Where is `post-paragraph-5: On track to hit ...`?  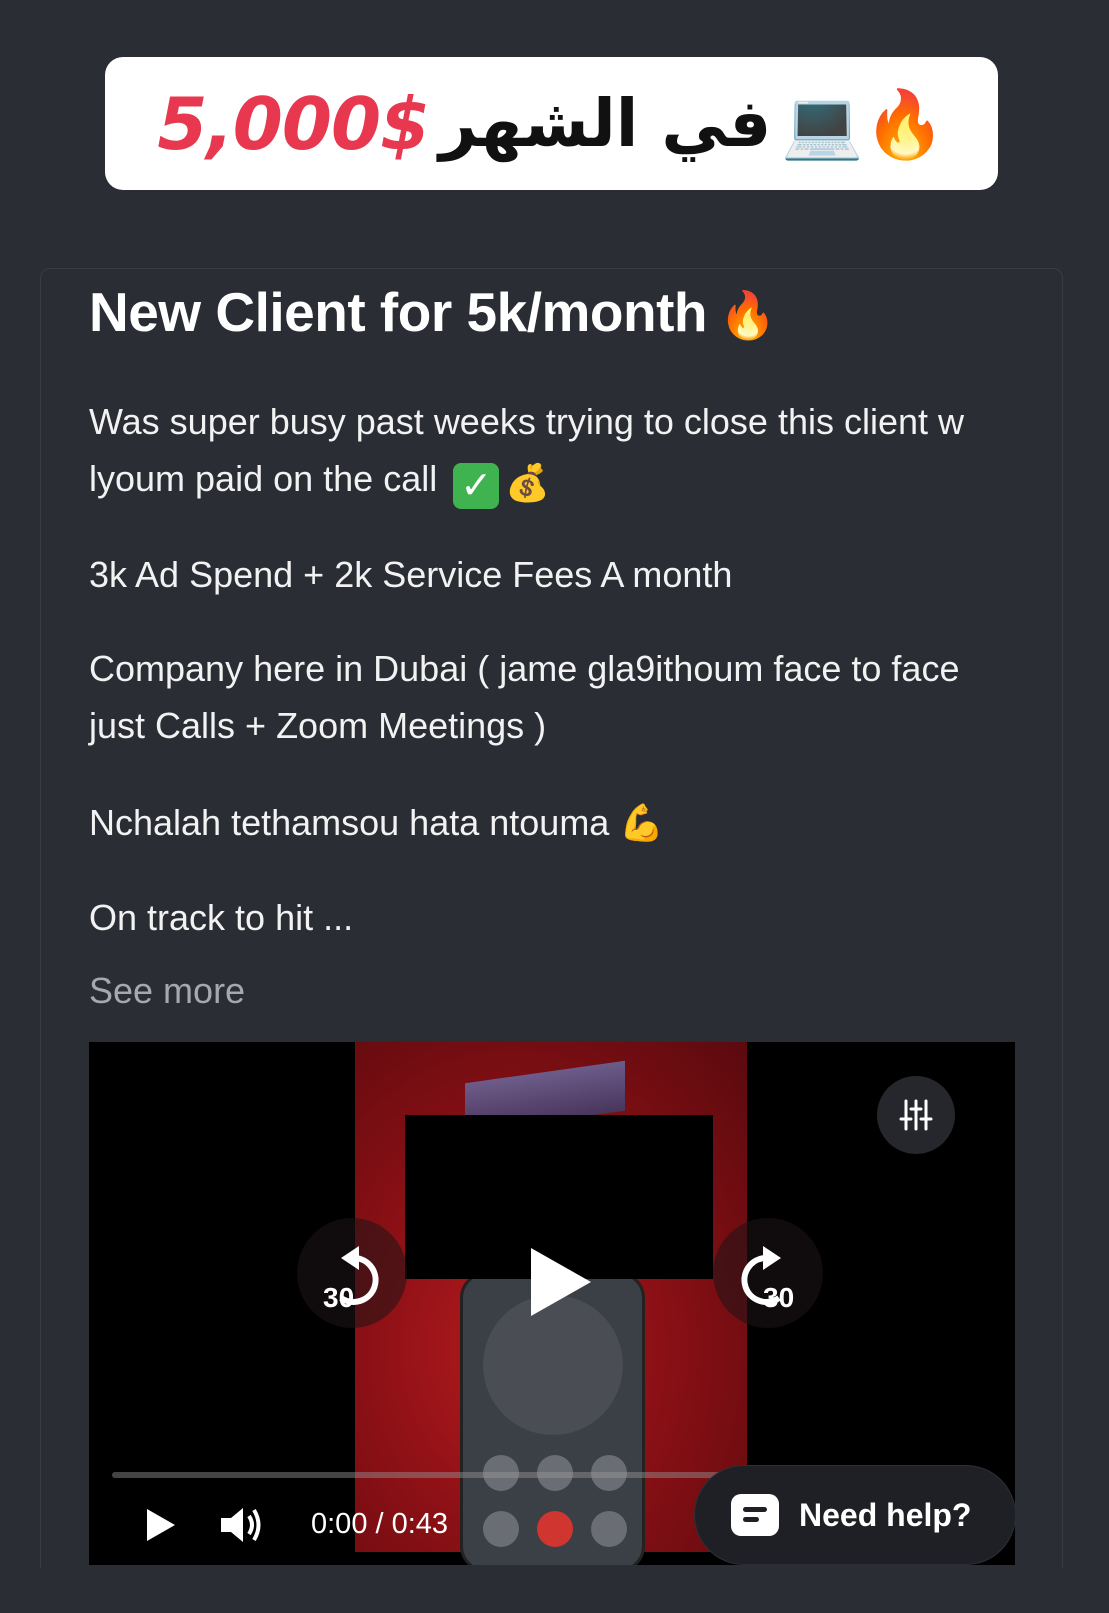
post-paragraph-5: On track to hit ... is located at coordinates (221, 917).